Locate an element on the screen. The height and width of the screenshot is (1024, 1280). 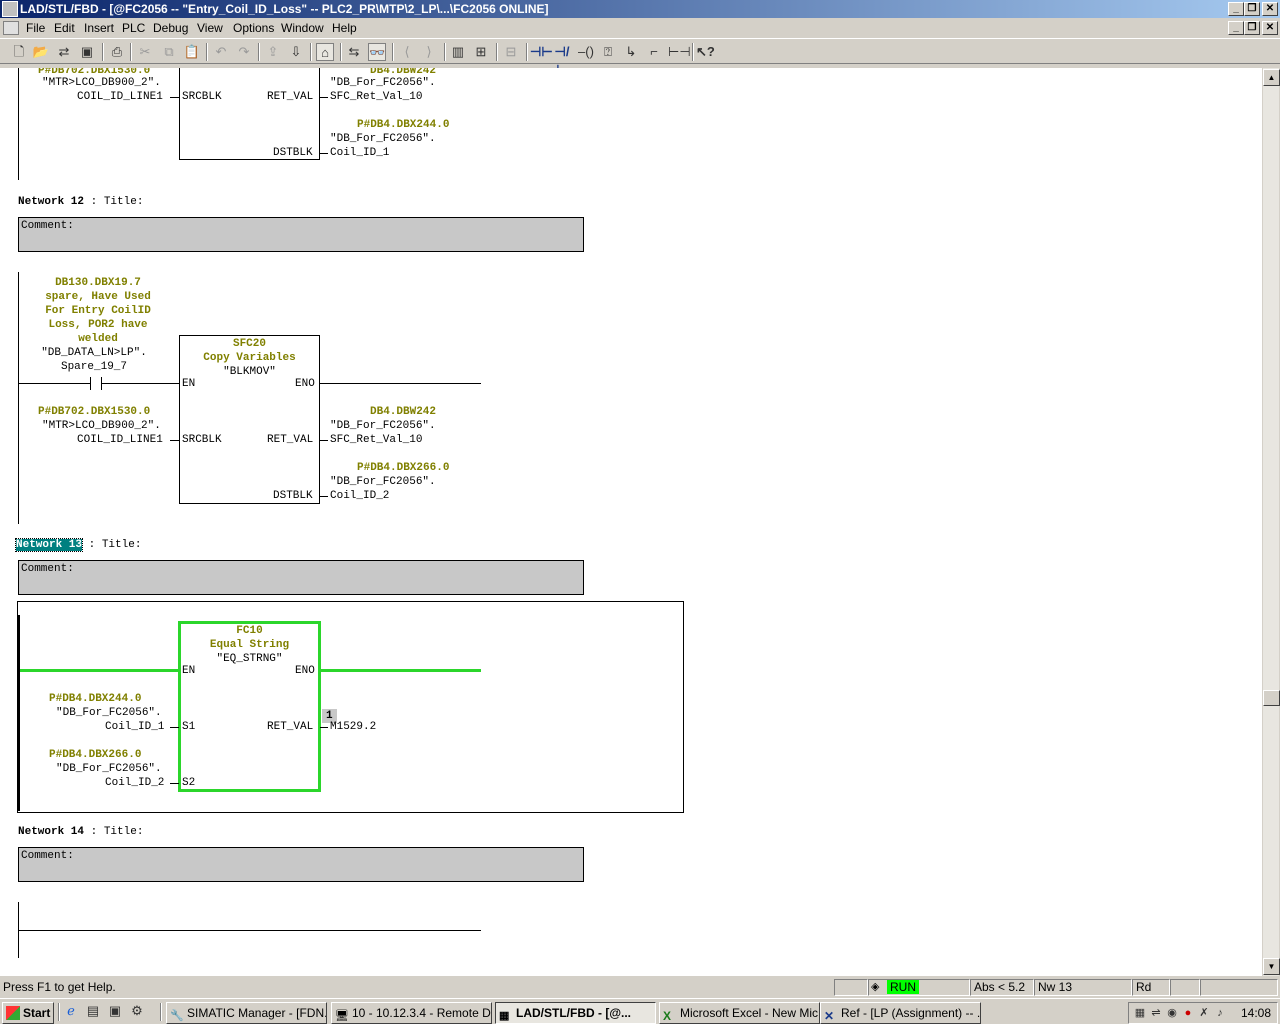
quicklaunch-doc-icon: ▤ is located at coordinates (93, 1011).